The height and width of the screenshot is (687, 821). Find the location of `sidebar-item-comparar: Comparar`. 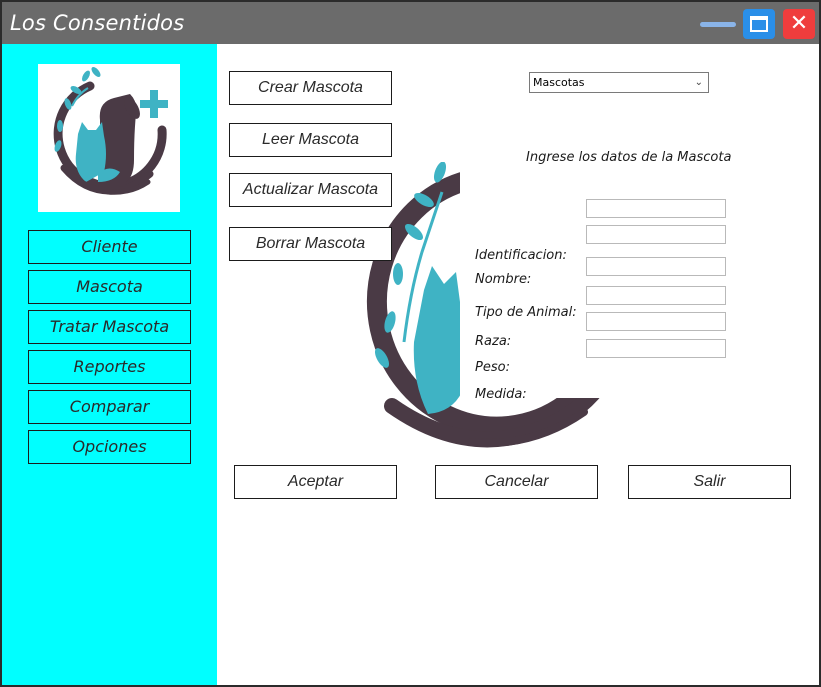

sidebar-item-comparar: Comparar is located at coordinates (109, 407).